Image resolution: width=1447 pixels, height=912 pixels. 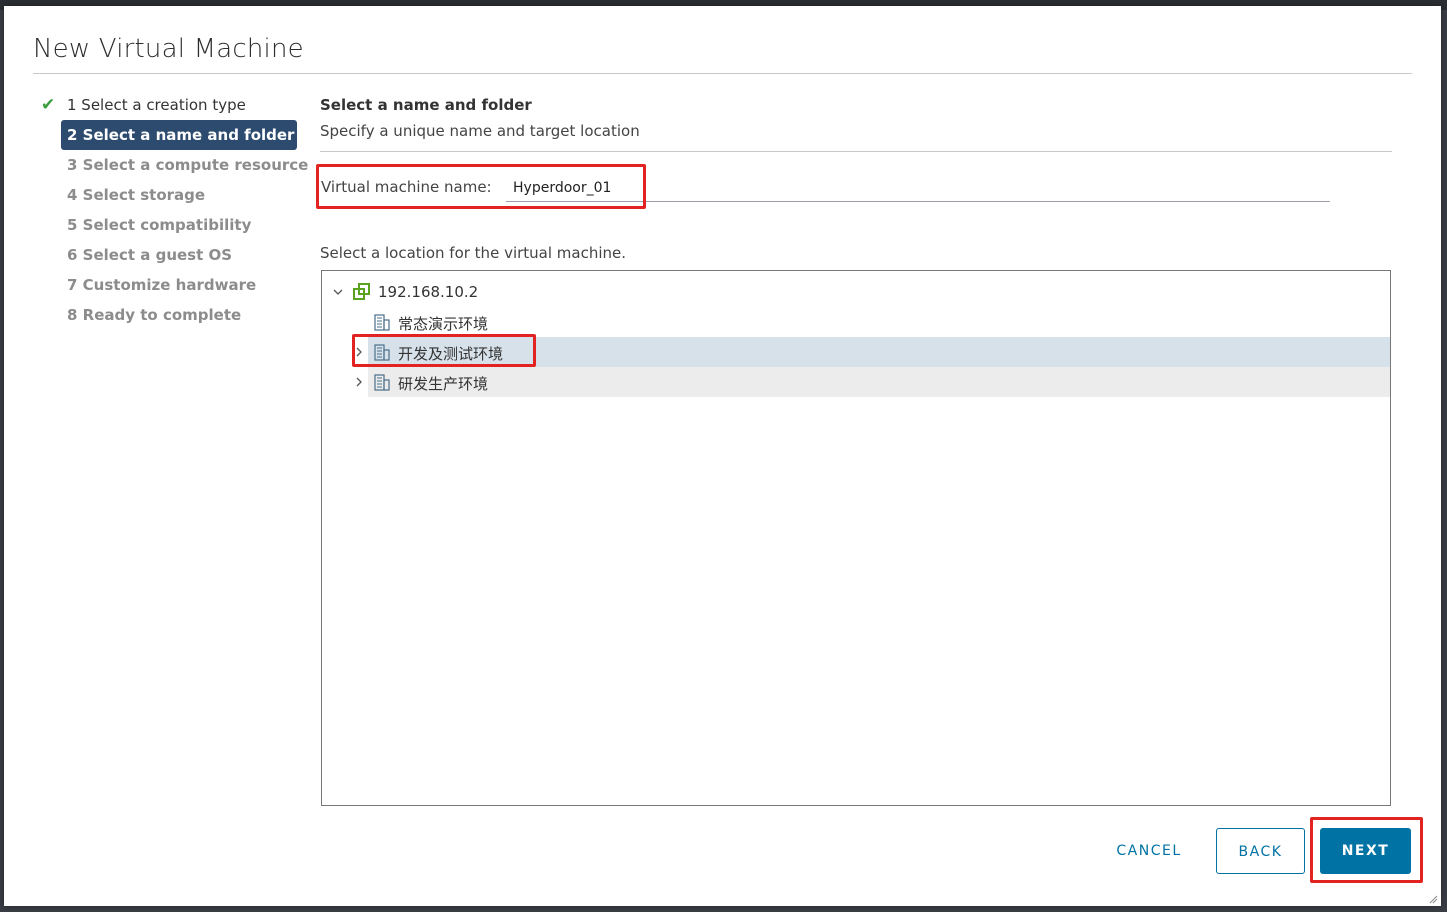 I want to click on chevron-right-icon, so click(x=359, y=382).